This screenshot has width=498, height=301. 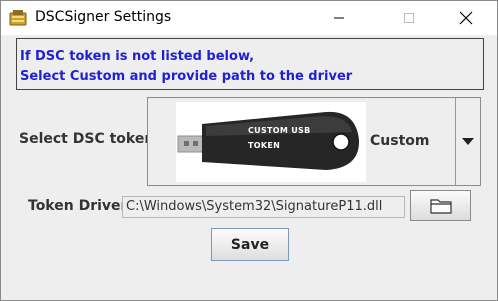 I want to click on close-button, so click(x=466, y=18).